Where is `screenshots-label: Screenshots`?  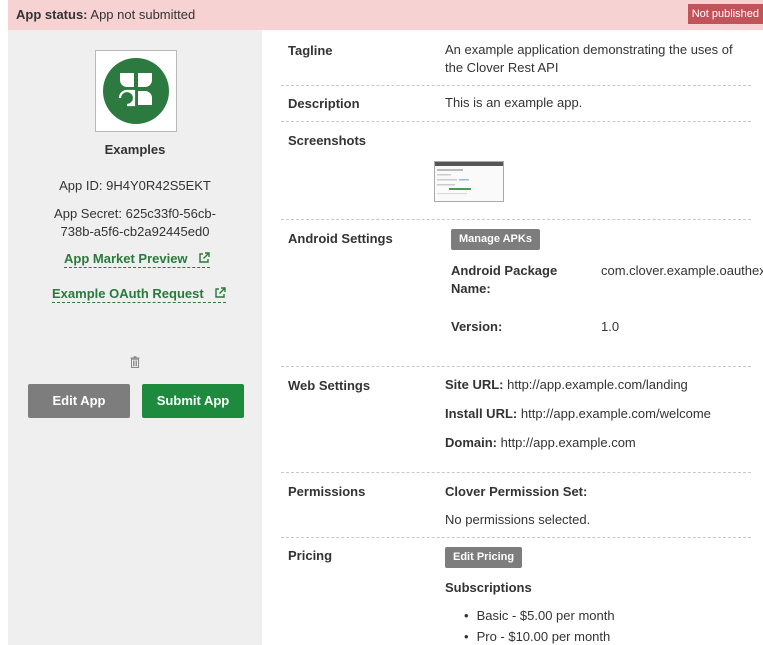 screenshots-label: Screenshots is located at coordinates (327, 140).